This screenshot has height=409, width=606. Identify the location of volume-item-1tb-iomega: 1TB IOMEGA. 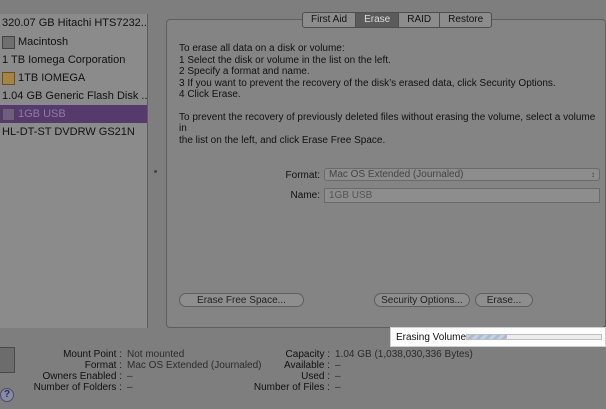
(73, 78).